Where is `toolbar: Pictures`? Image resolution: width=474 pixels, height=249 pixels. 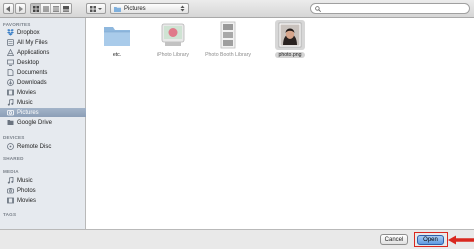 toolbar: Pictures is located at coordinates (237, 9).